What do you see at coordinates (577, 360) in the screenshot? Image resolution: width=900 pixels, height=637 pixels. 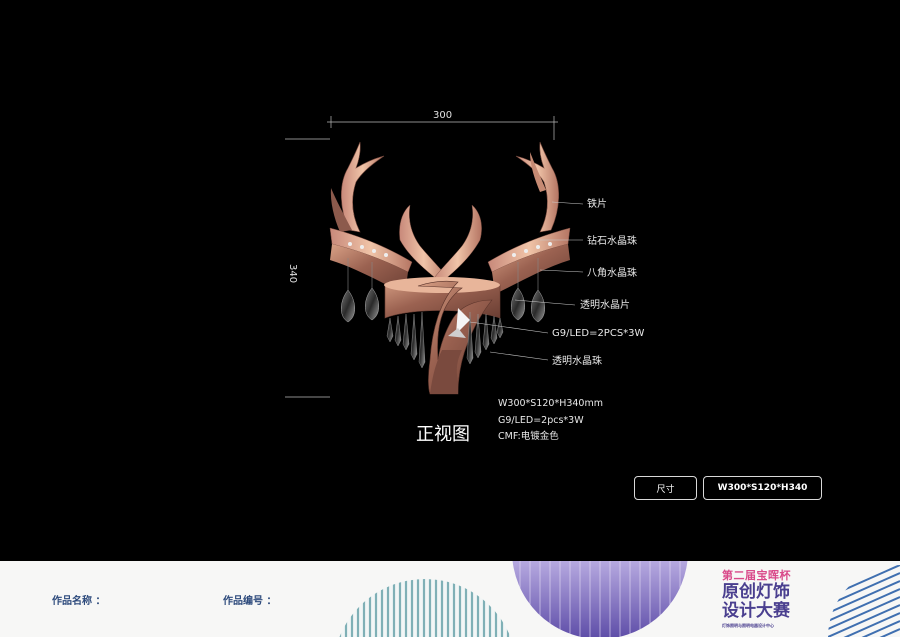 I see `callout-clear-crystal-bead: 透明水晶珠` at bounding box center [577, 360].